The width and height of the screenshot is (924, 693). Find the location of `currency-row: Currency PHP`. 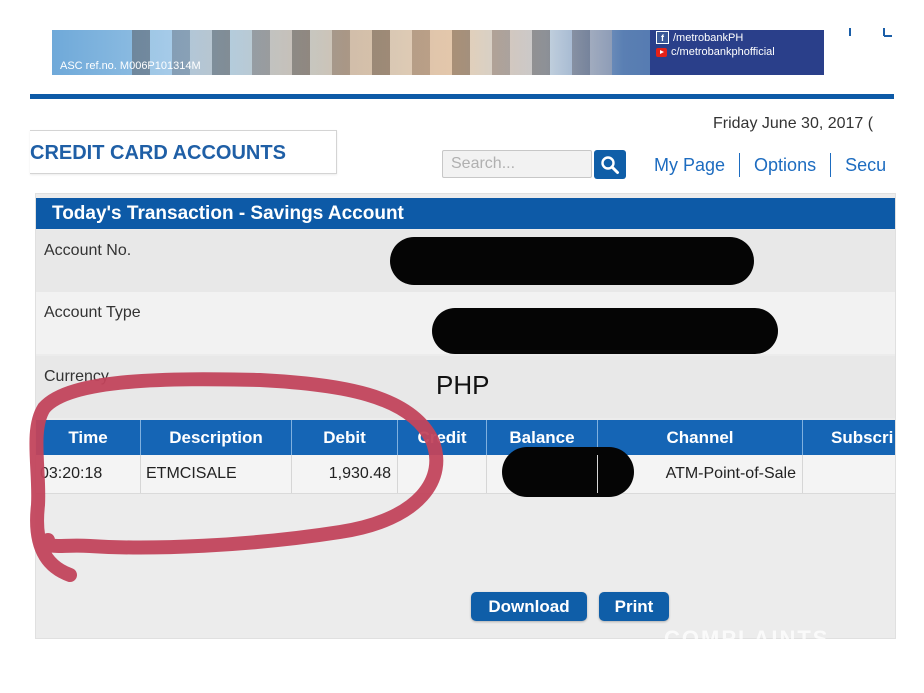

currency-row: Currency PHP is located at coordinates (465, 387).